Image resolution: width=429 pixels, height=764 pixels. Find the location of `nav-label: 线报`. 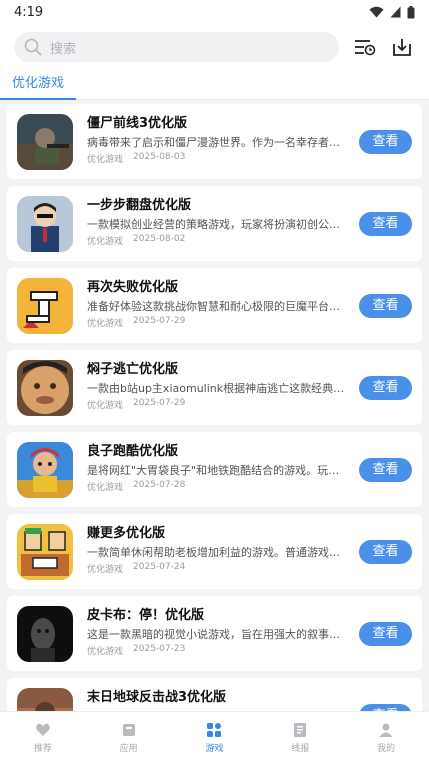

nav-label: 线报 is located at coordinates (300, 749).